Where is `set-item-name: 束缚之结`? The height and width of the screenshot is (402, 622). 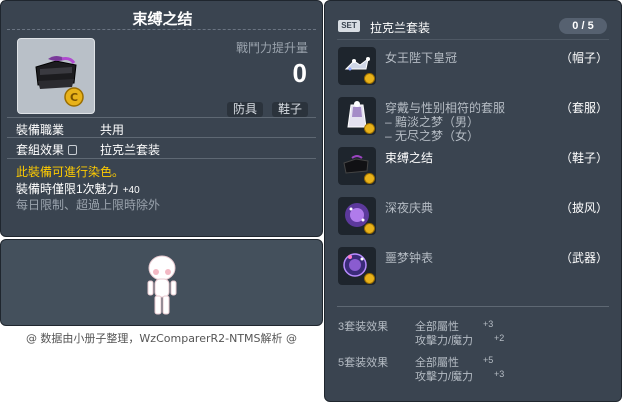 set-item-name: 束缚之结 is located at coordinates (409, 158).